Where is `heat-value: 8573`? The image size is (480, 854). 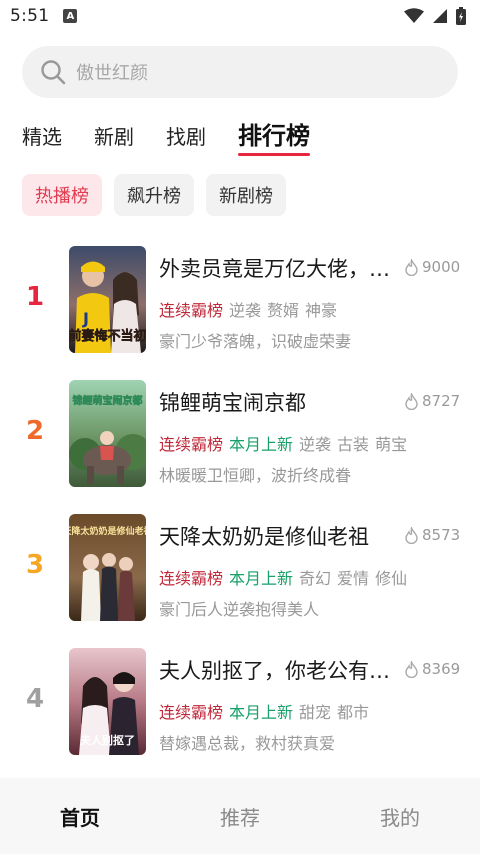 heat-value: 8573 is located at coordinates (441, 535).